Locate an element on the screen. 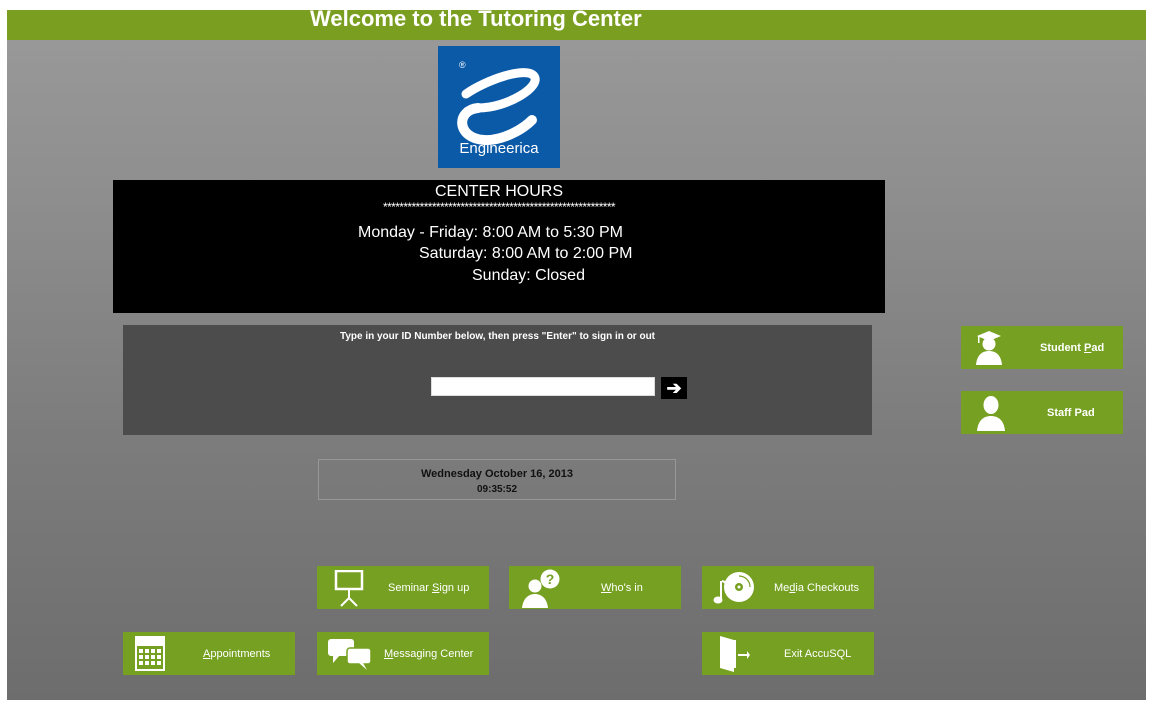 Image resolution: width=1150 pixels, height=706 pixels. exit-accusql-button: Exit AccuSQL is located at coordinates (788, 653).